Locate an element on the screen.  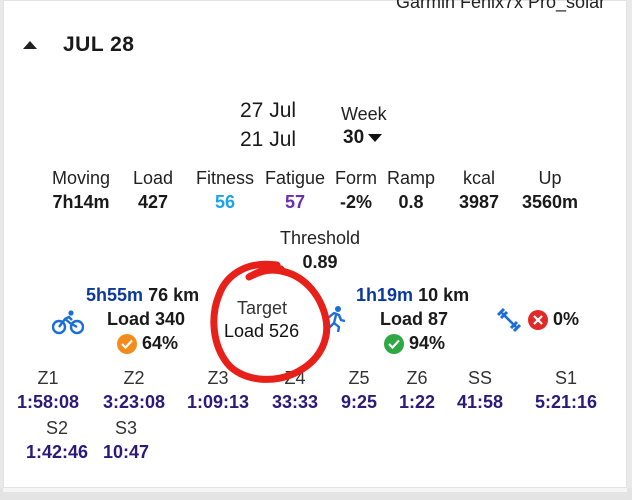
zone-label: Z5 is located at coordinates (359, 378).